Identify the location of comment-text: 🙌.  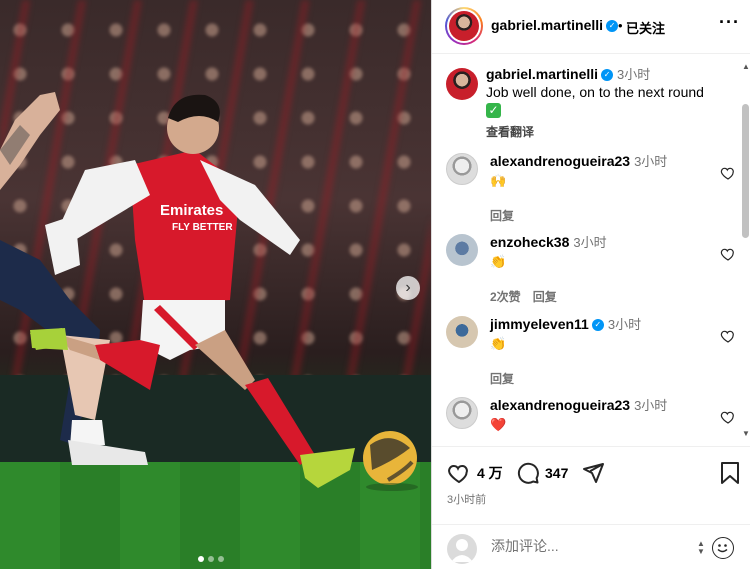
(498, 180).